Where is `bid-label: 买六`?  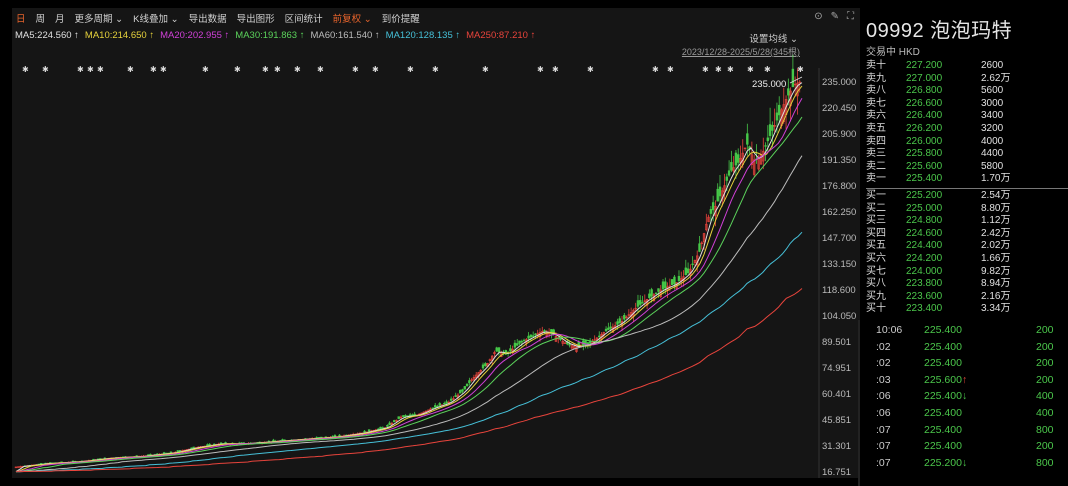 bid-label: 买六 is located at coordinates (876, 258).